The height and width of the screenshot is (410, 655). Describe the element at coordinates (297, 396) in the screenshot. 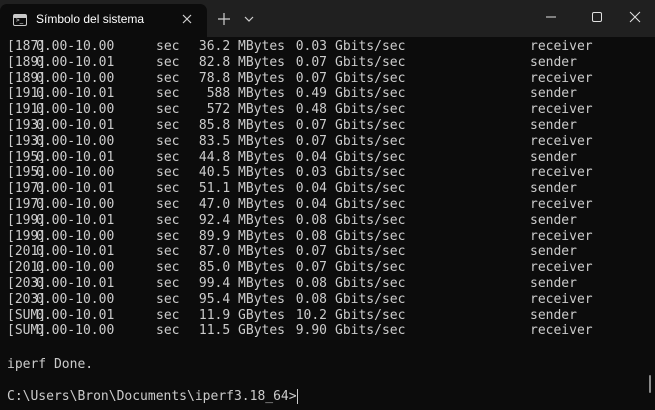

I see `text-cursor` at that location.